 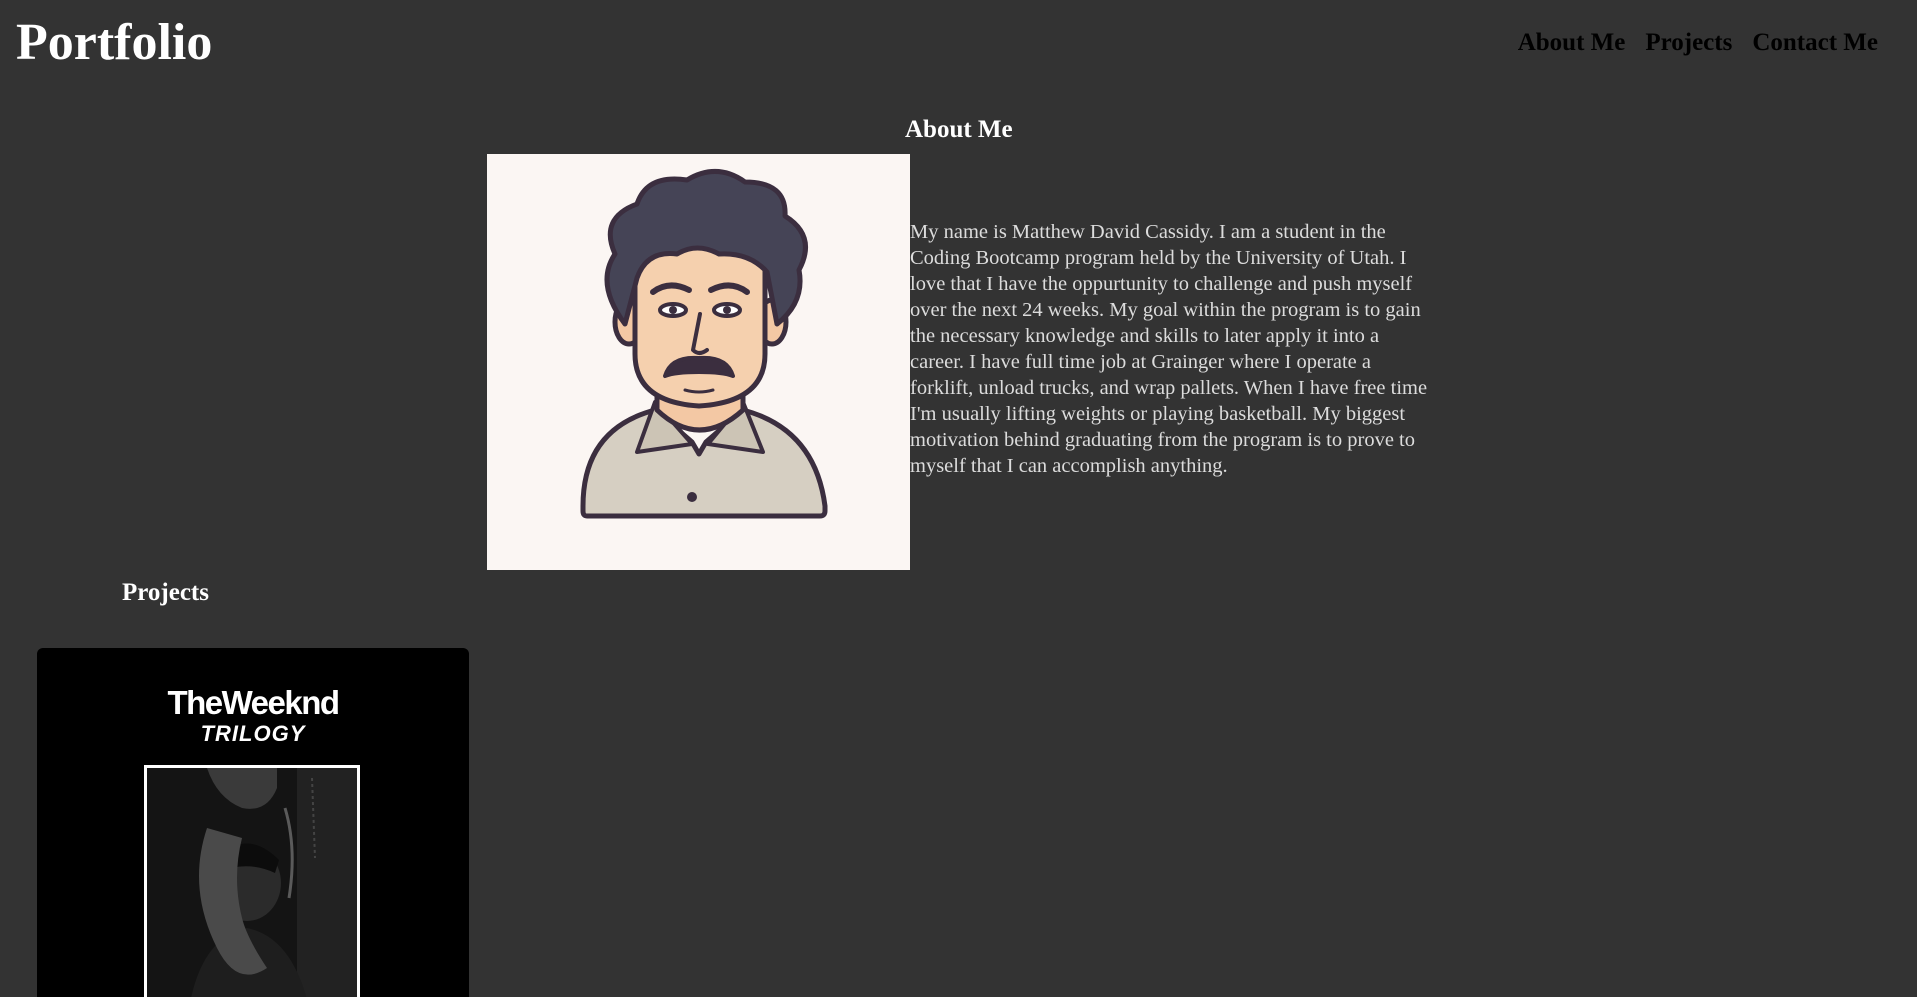 I want to click on cartoon-portrait-icon, so click(x=704, y=344).